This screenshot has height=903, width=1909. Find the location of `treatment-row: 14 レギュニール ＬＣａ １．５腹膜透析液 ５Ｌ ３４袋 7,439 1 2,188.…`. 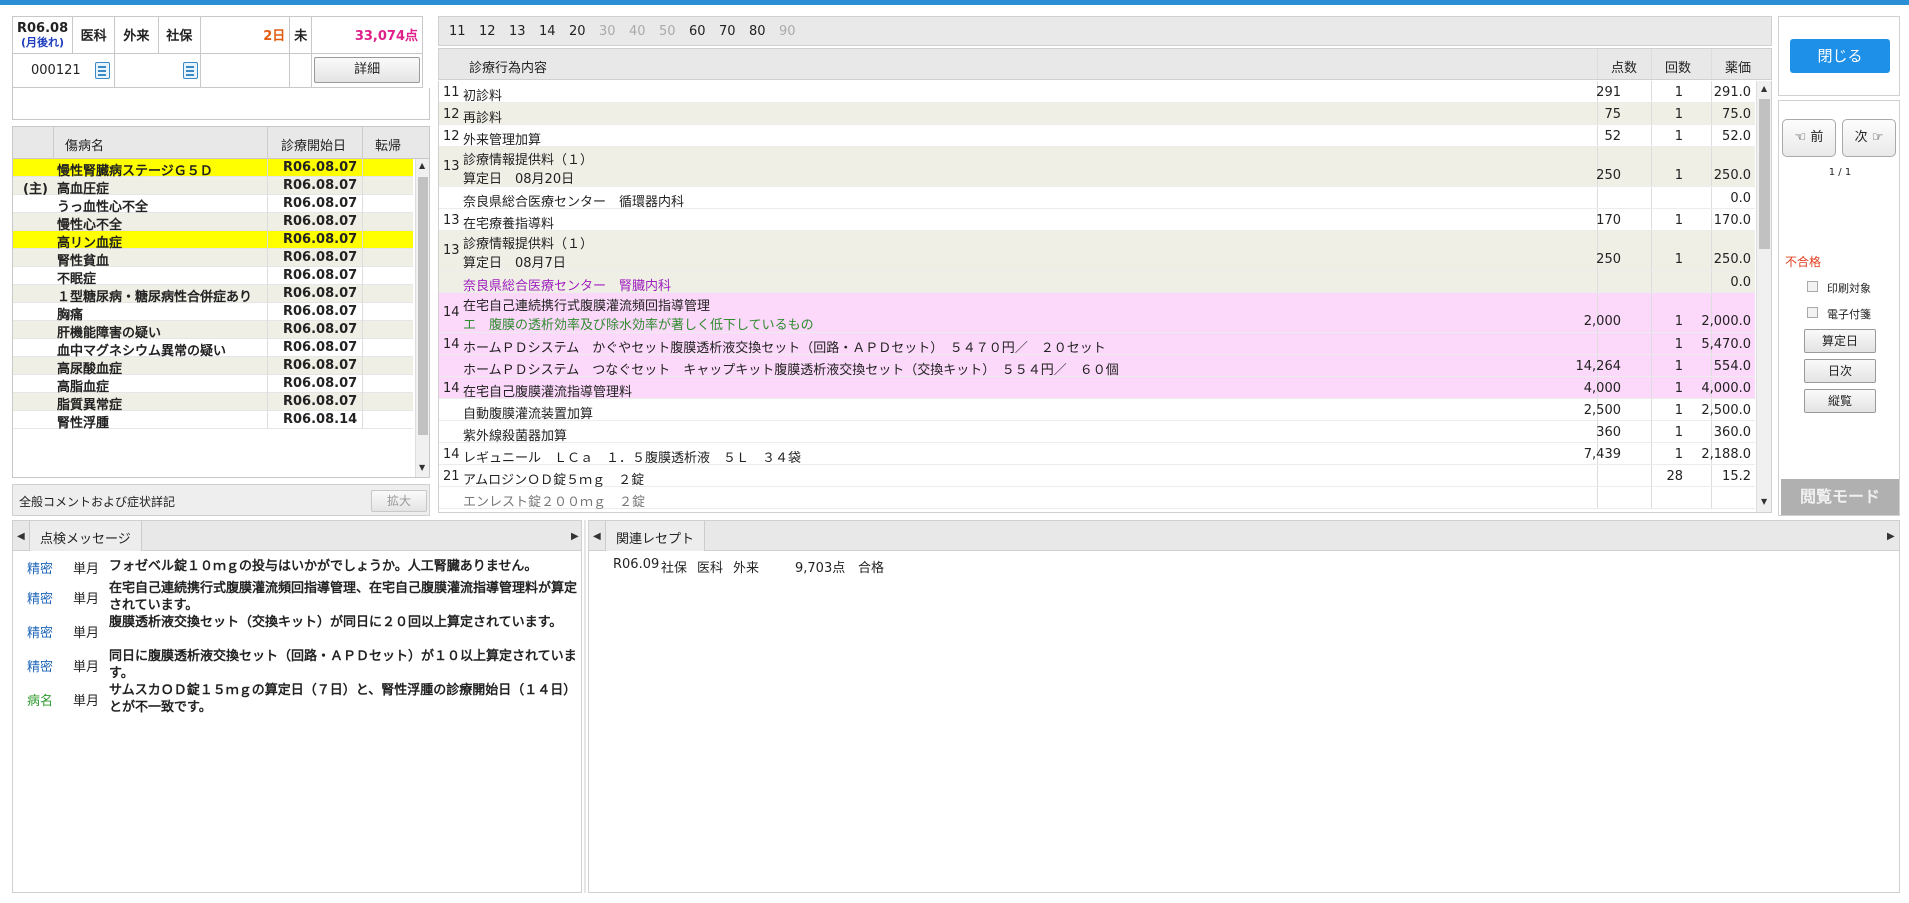

treatment-row: 14 レギュニール ＬＣａ １．５腹膜透析液 ５Ｌ ３４袋 7,439 1 2,188.… is located at coordinates (1097, 454).